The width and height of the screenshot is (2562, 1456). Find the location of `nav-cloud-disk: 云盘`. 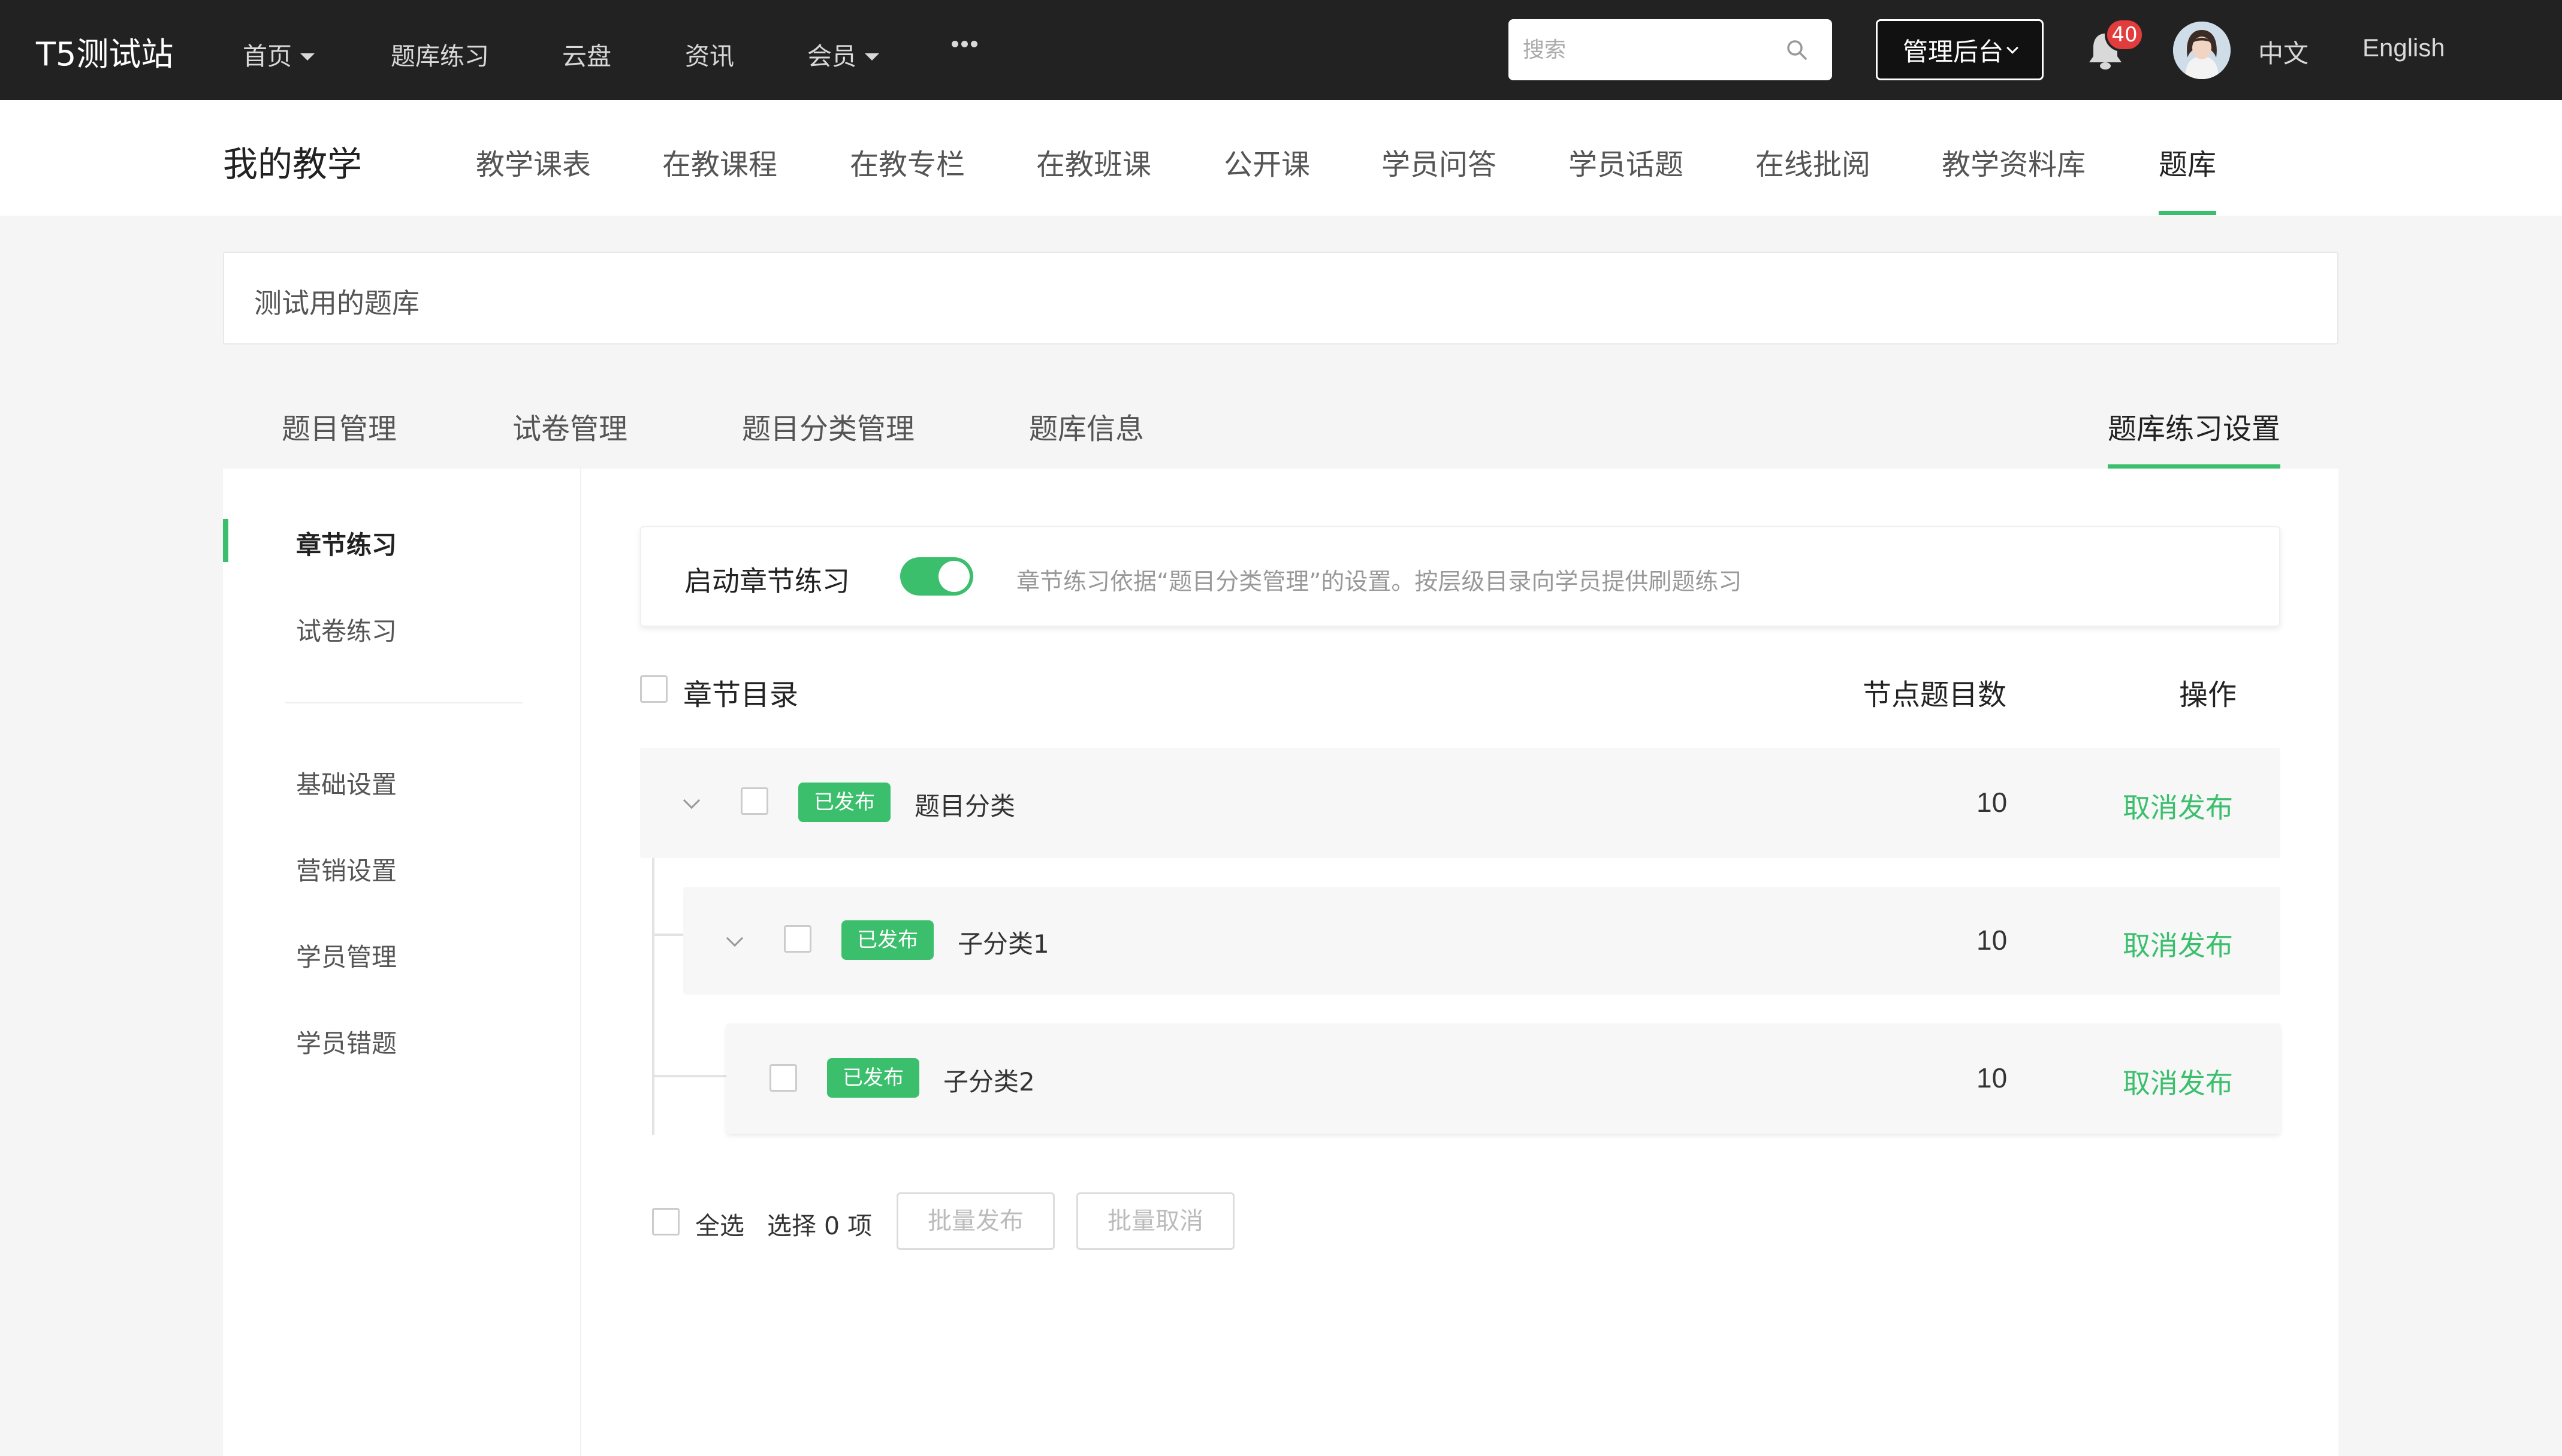

nav-cloud-disk: 云盘 is located at coordinates (586, 54).